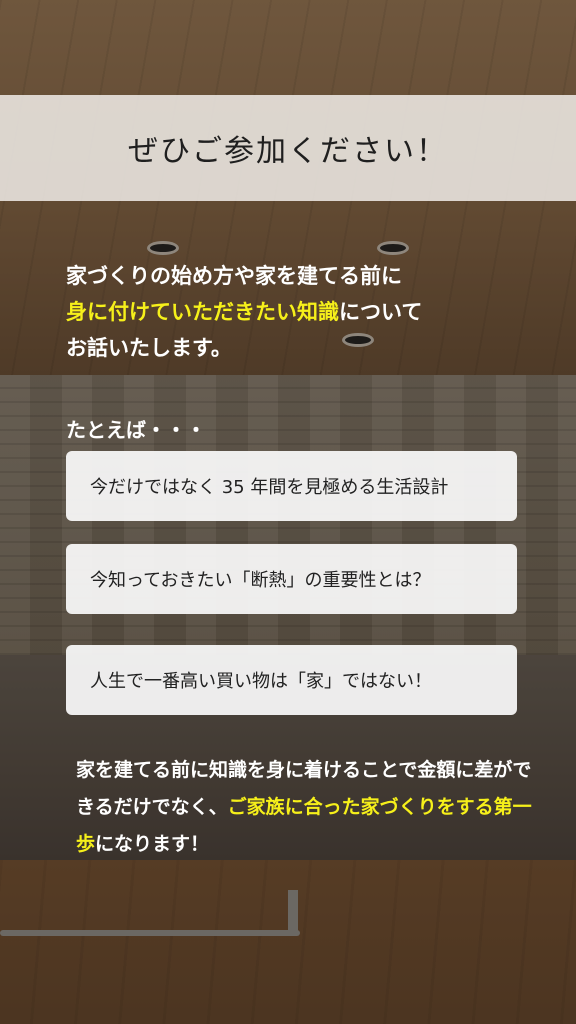 The width and height of the screenshot is (576, 1024). I want to click on intro-line-1: 家づくりの始め方や家を建てる前に, so click(234, 276).